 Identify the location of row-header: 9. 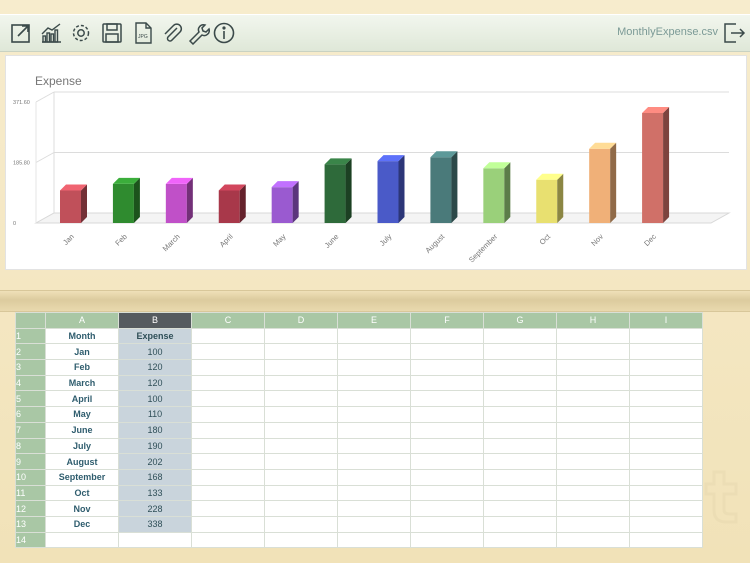
(30, 461).